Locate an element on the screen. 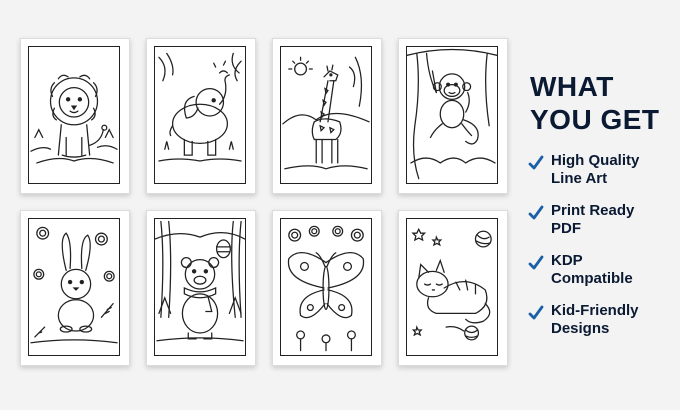 The height and width of the screenshot is (410, 680). feature-item: High Quality Line Art is located at coordinates (600, 170).